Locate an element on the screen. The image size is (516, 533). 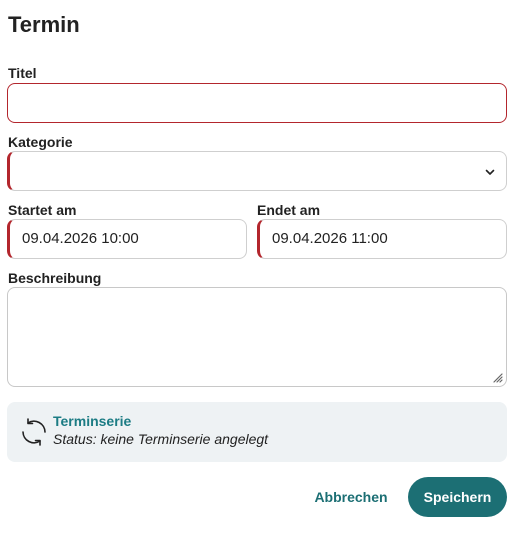
sync-icon is located at coordinates (34, 432).